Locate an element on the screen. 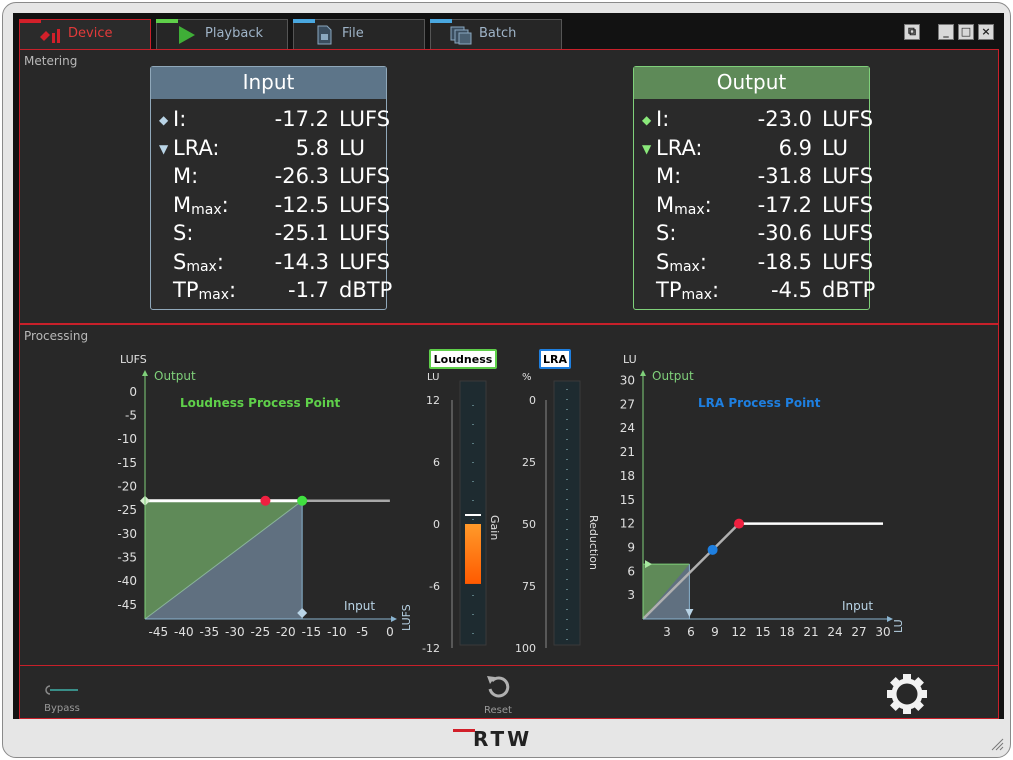  output-key: Mmax: is located at coordinates (684, 205).